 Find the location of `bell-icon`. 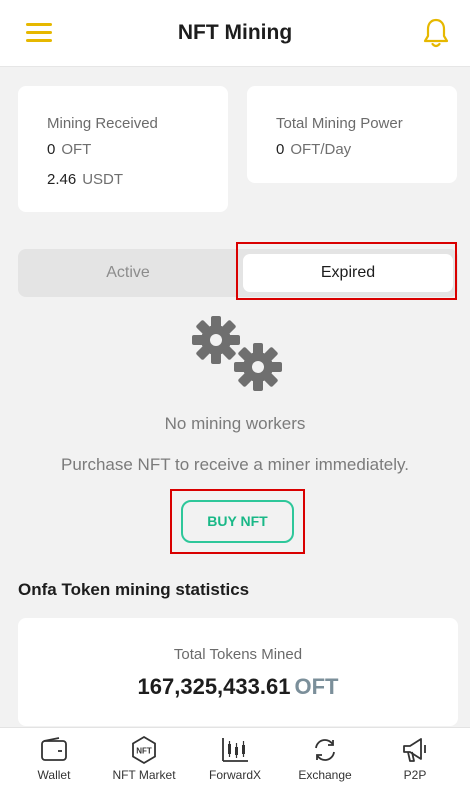

bell-icon is located at coordinates (436, 33).